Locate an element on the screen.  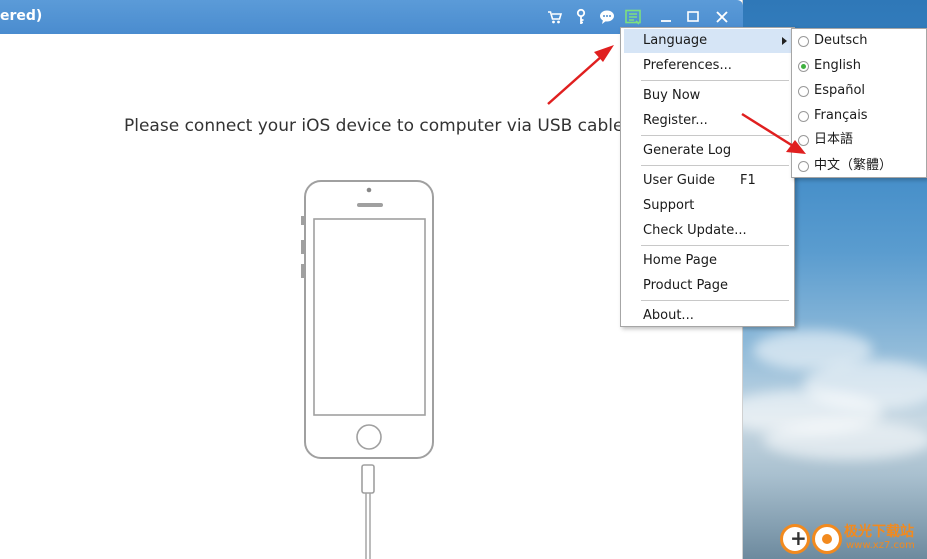
language-label: 中文（繁體） is located at coordinates (853, 165).